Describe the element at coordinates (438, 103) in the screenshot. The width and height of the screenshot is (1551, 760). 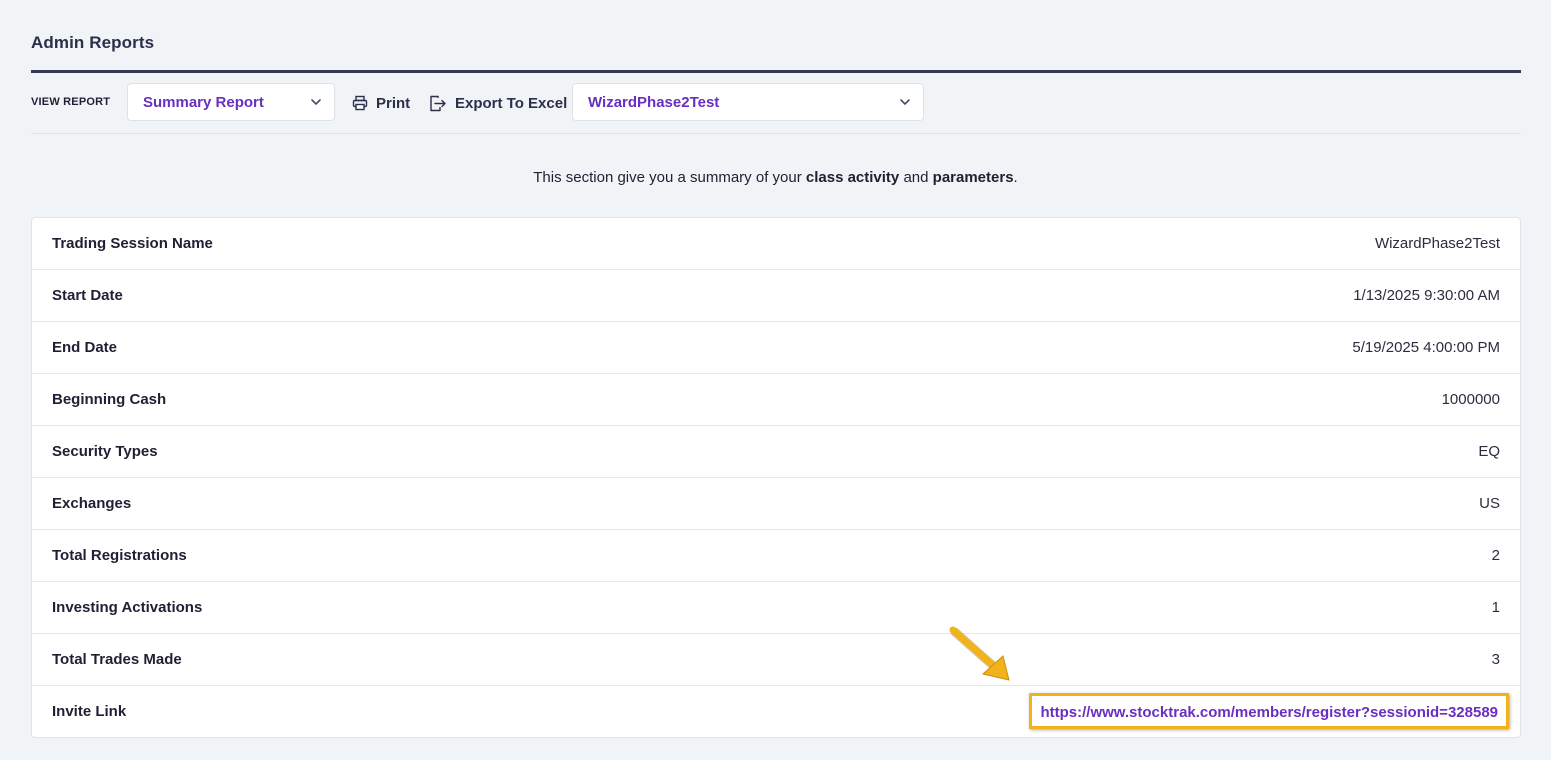
I see `export-icon` at that location.